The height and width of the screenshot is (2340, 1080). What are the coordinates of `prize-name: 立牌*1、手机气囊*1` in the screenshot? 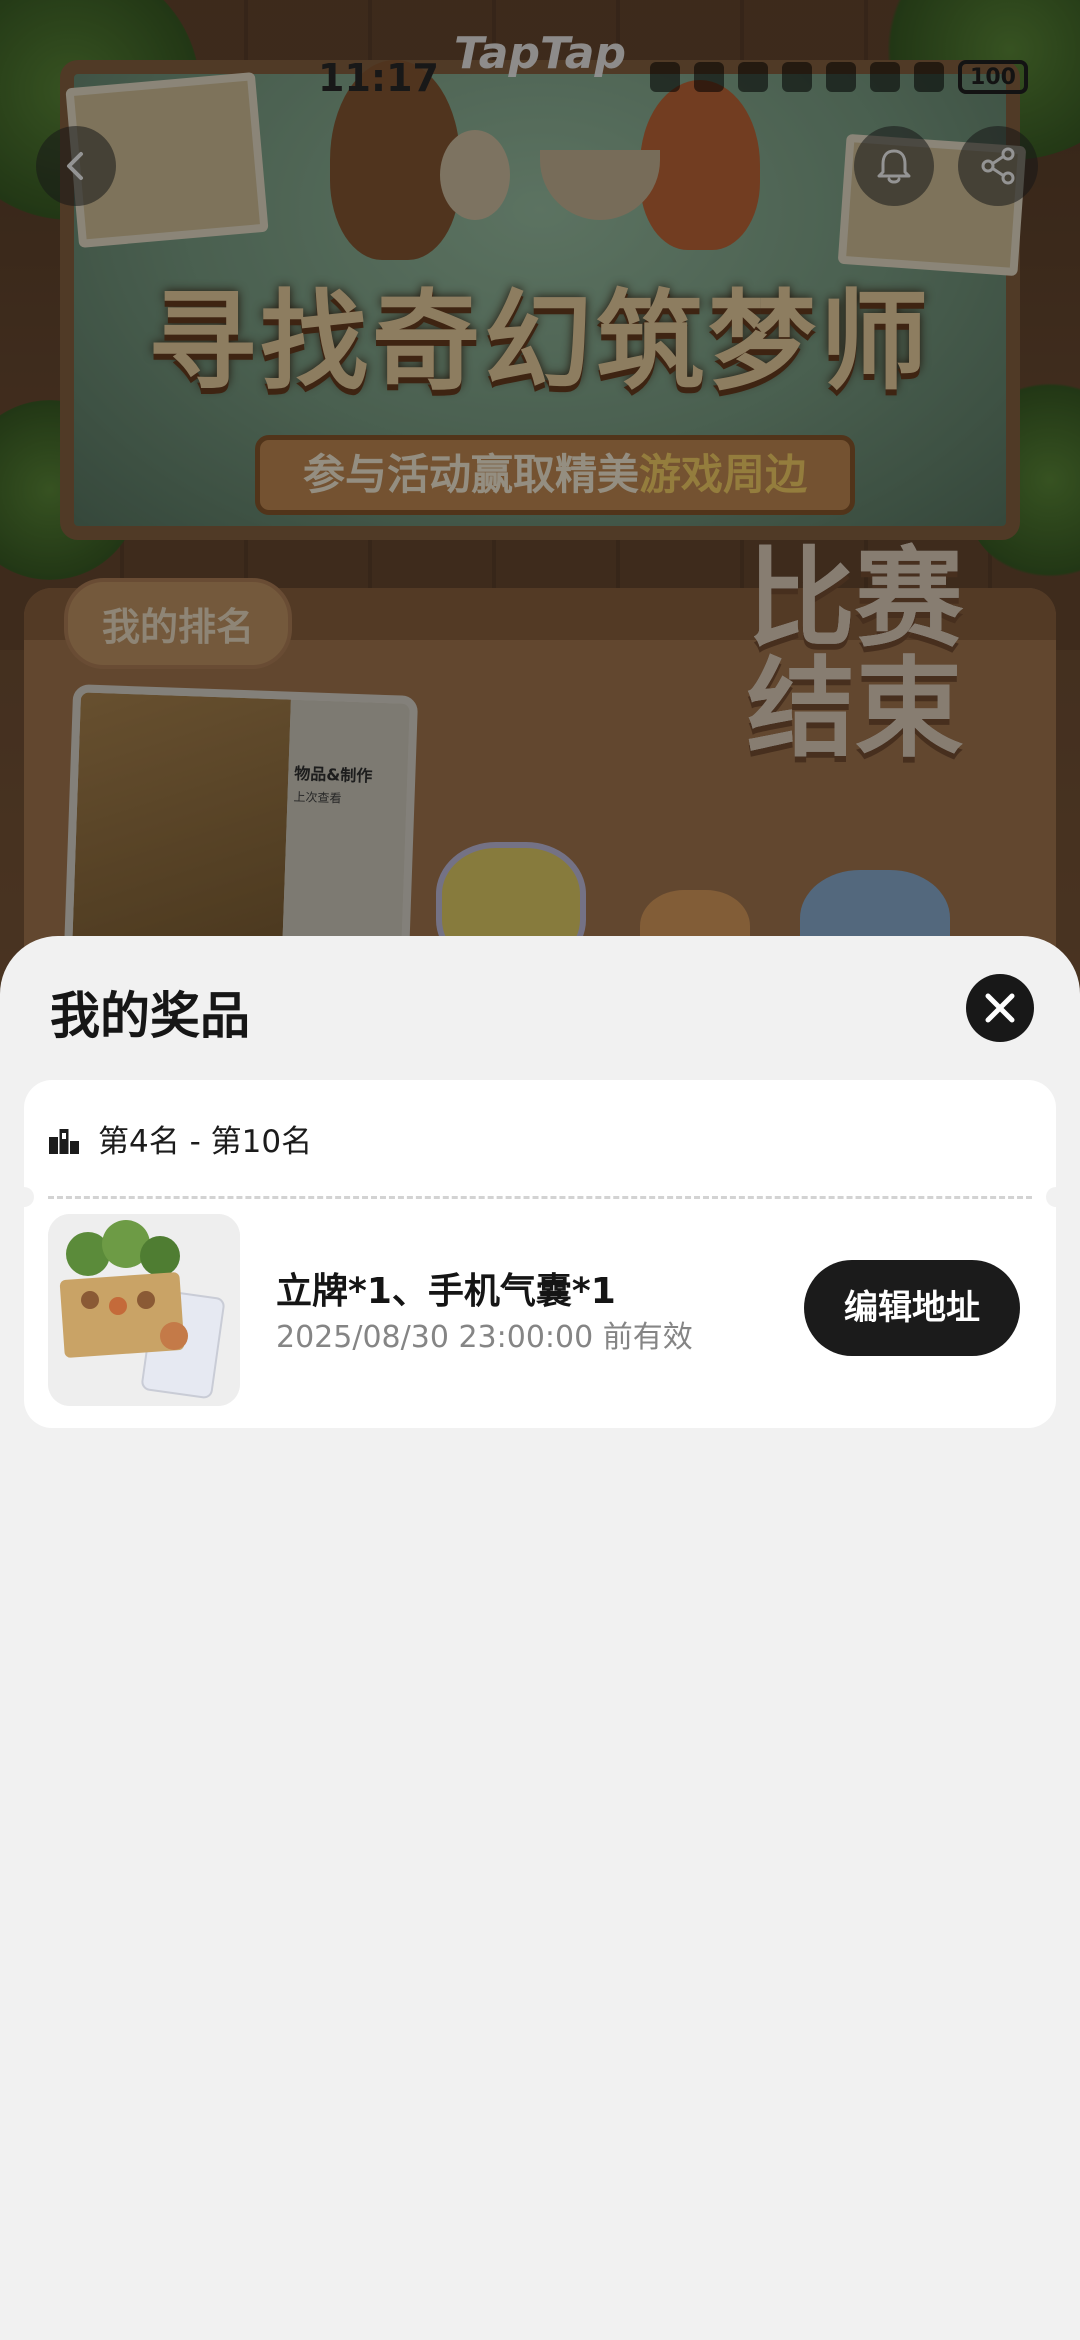 It's located at (446, 1291).